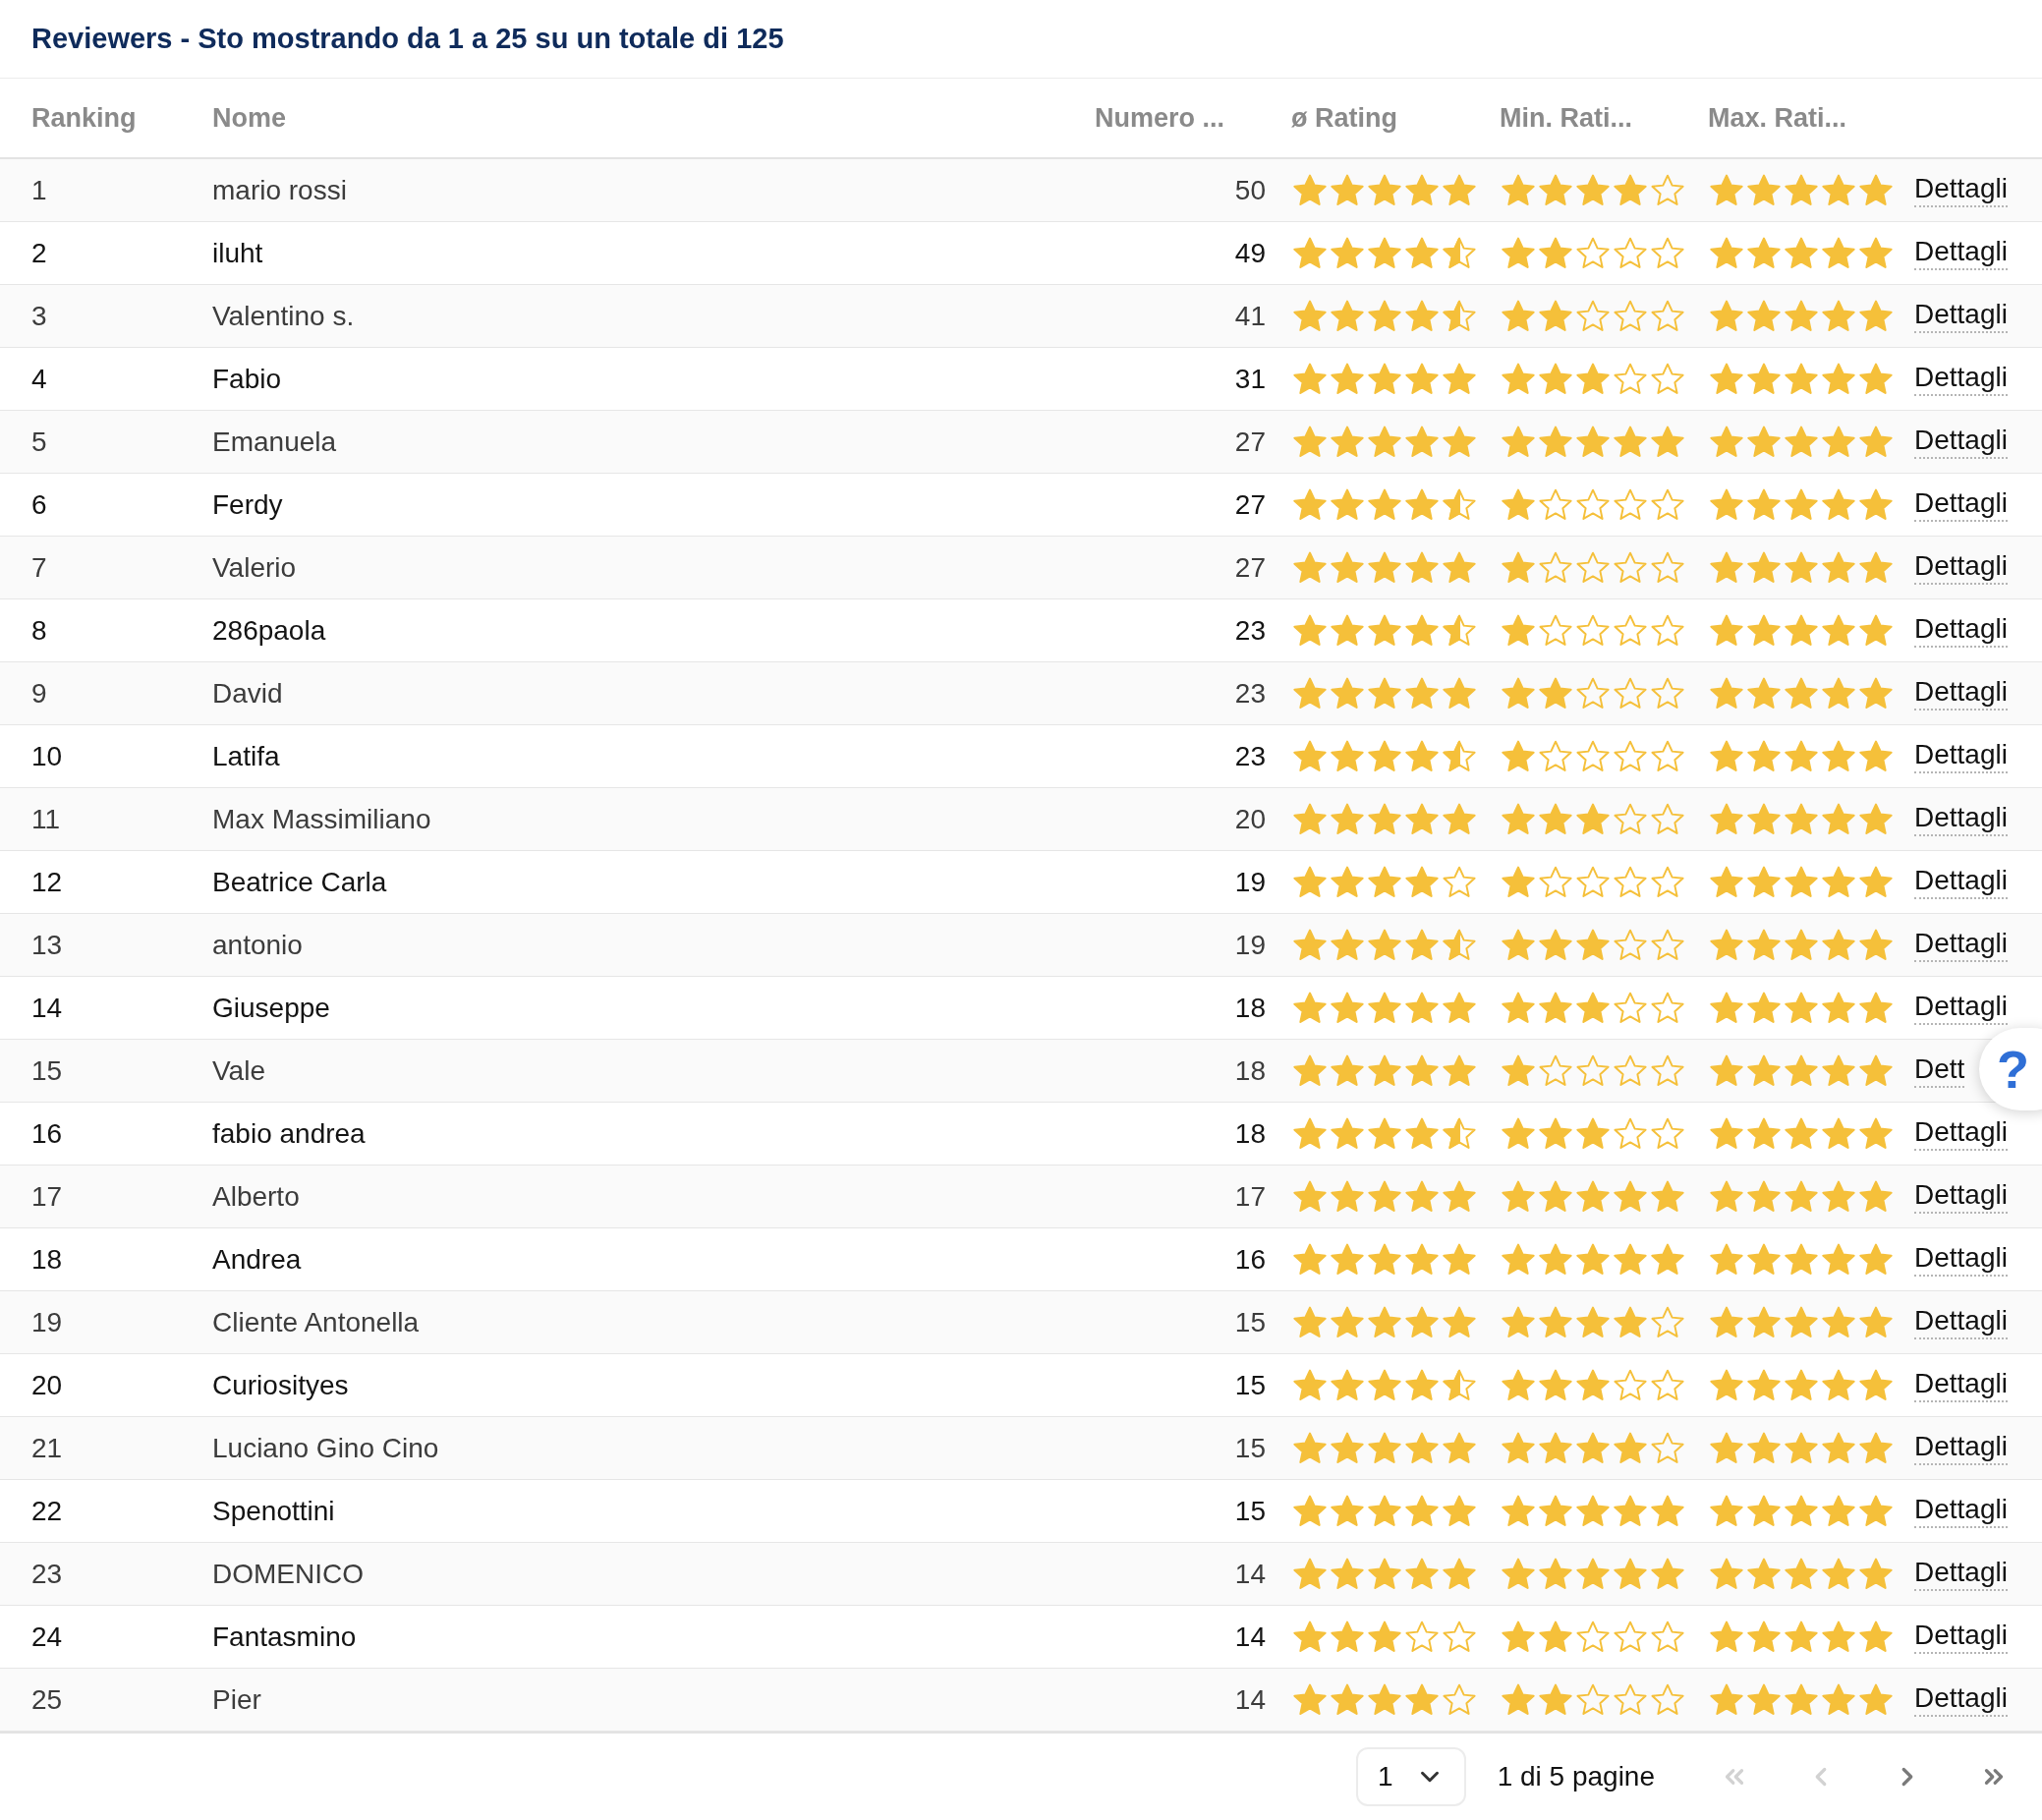 The image size is (2042, 1820). What do you see at coordinates (271, 1008) in the screenshot?
I see `name-cell-text: Giuseppe` at bounding box center [271, 1008].